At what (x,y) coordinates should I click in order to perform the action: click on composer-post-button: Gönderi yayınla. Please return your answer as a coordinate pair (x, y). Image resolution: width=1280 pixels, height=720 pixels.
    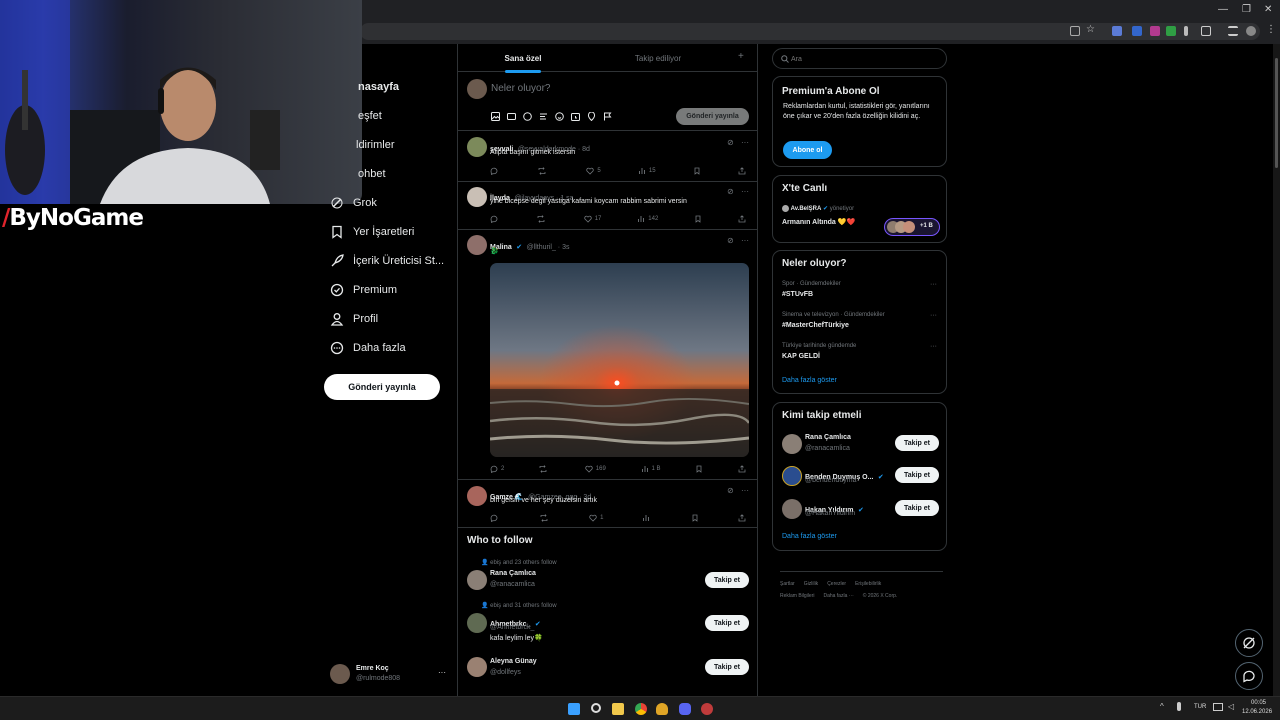
    Looking at the image, I should click on (712, 116).